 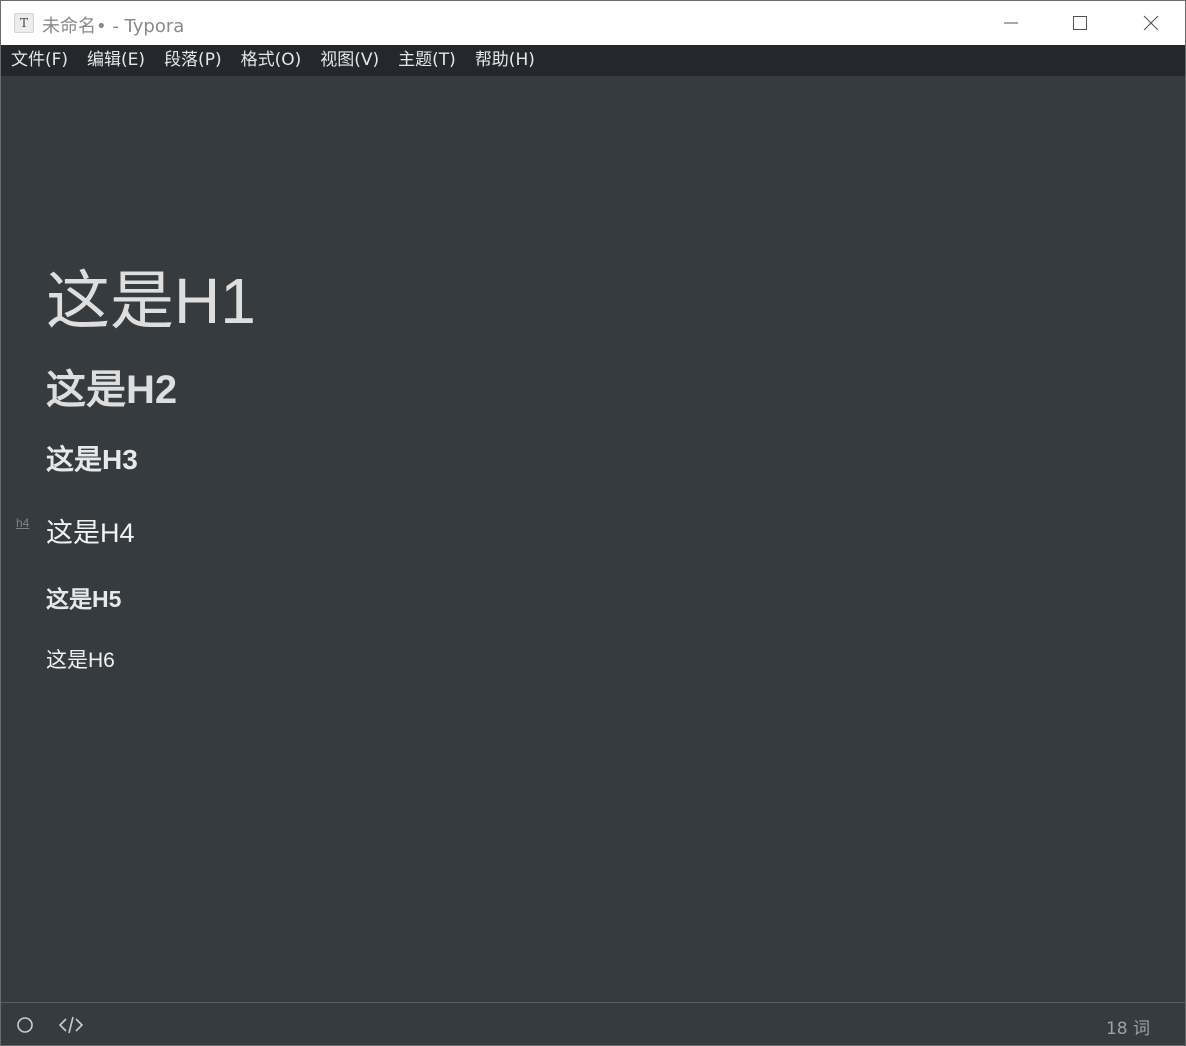 What do you see at coordinates (151, 296) in the screenshot?
I see `heading-h1: 这是H1` at bounding box center [151, 296].